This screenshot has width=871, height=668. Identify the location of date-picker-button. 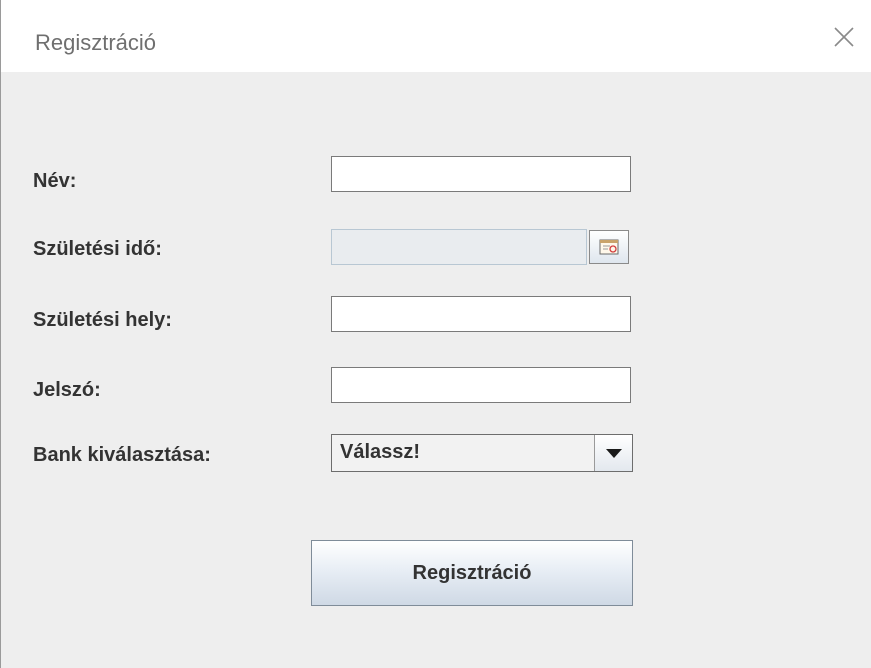
(609, 247).